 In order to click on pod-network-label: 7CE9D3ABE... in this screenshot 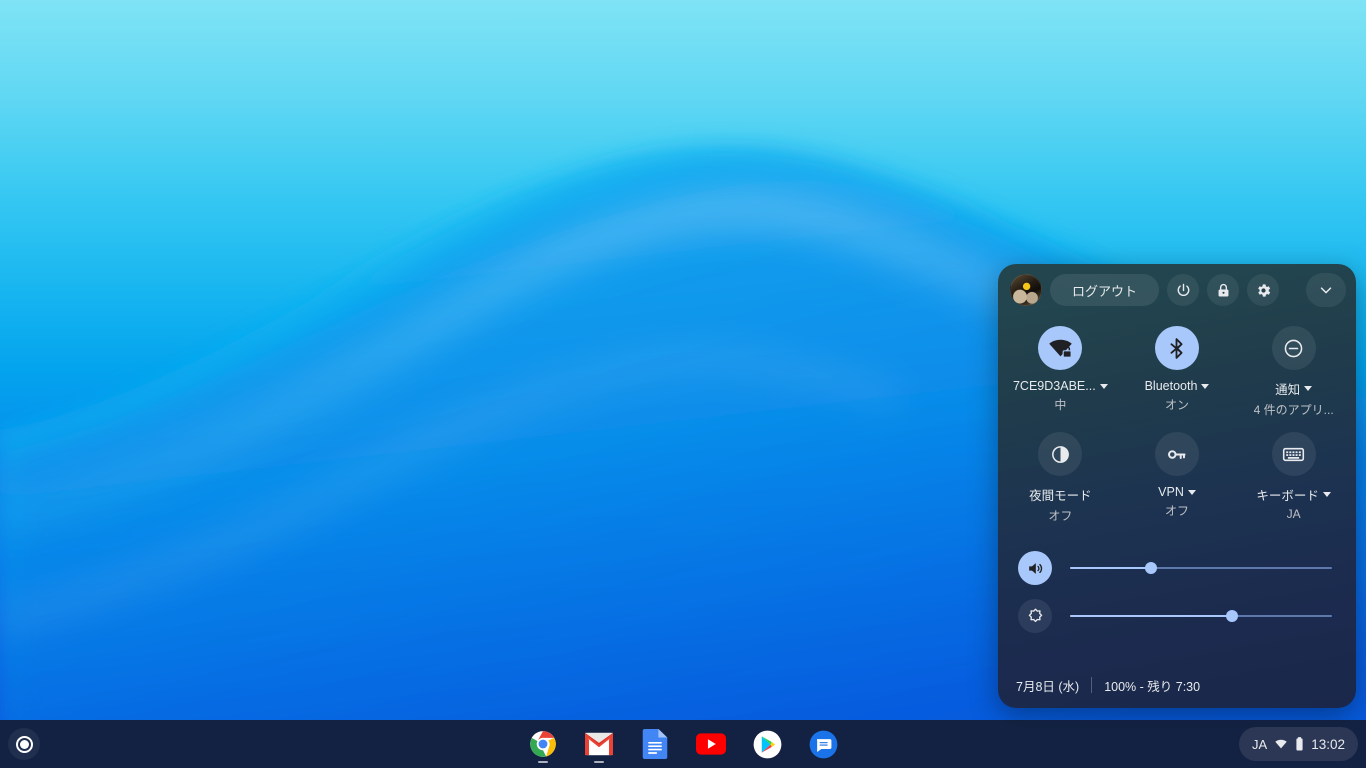, I will do `click(1054, 386)`.